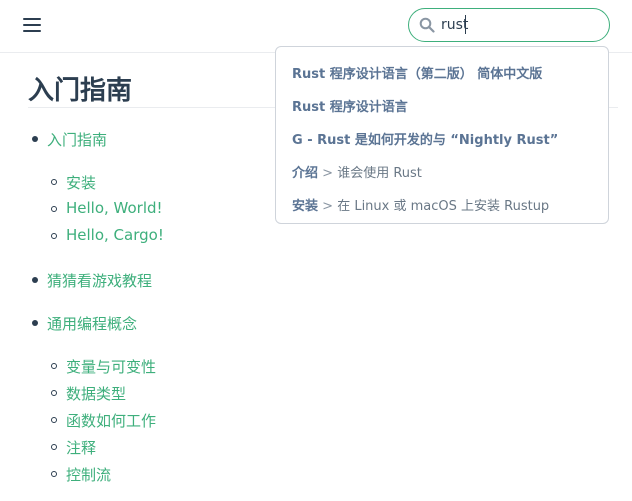 The width and height of the screenshot is (632, 501). I want to click on suggestion-page: 介绍, so click(305, 173).